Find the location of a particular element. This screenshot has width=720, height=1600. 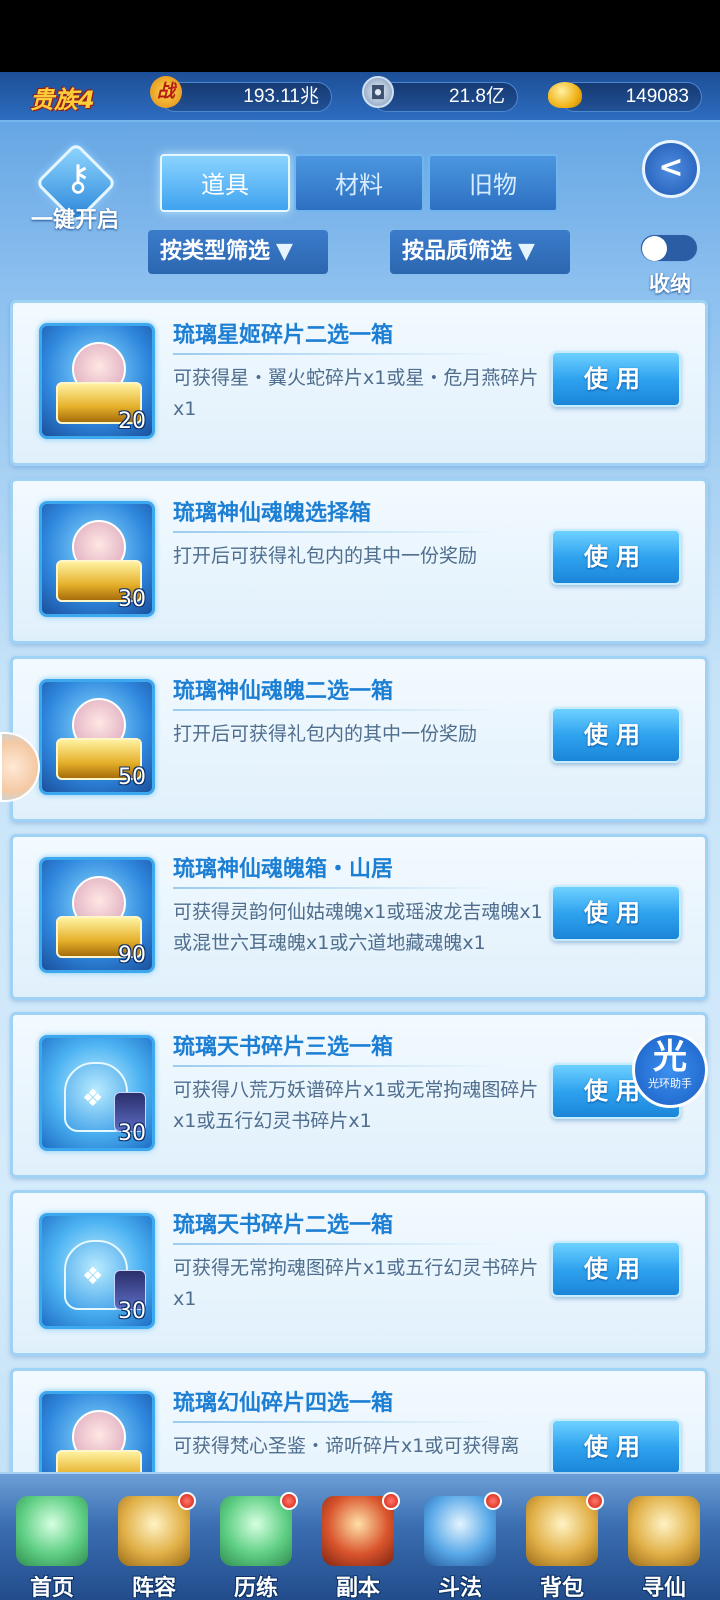

nav-lineup: 阵容 is located at coordinates (154, 1538).